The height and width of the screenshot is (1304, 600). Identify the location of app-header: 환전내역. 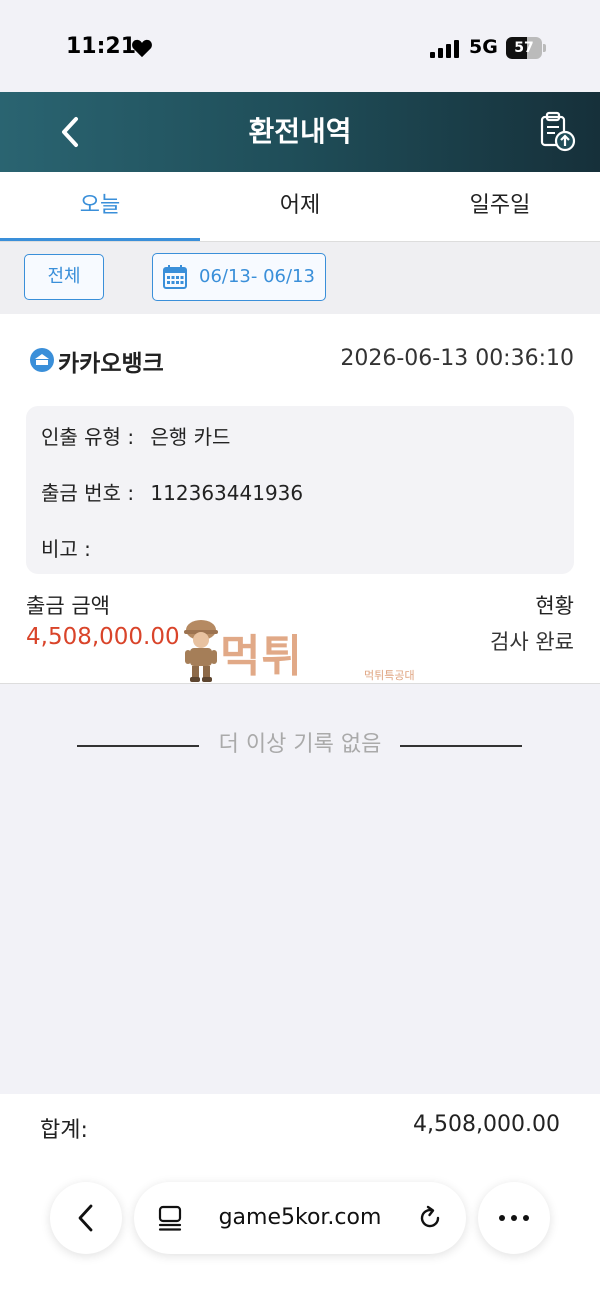
(300, 132).